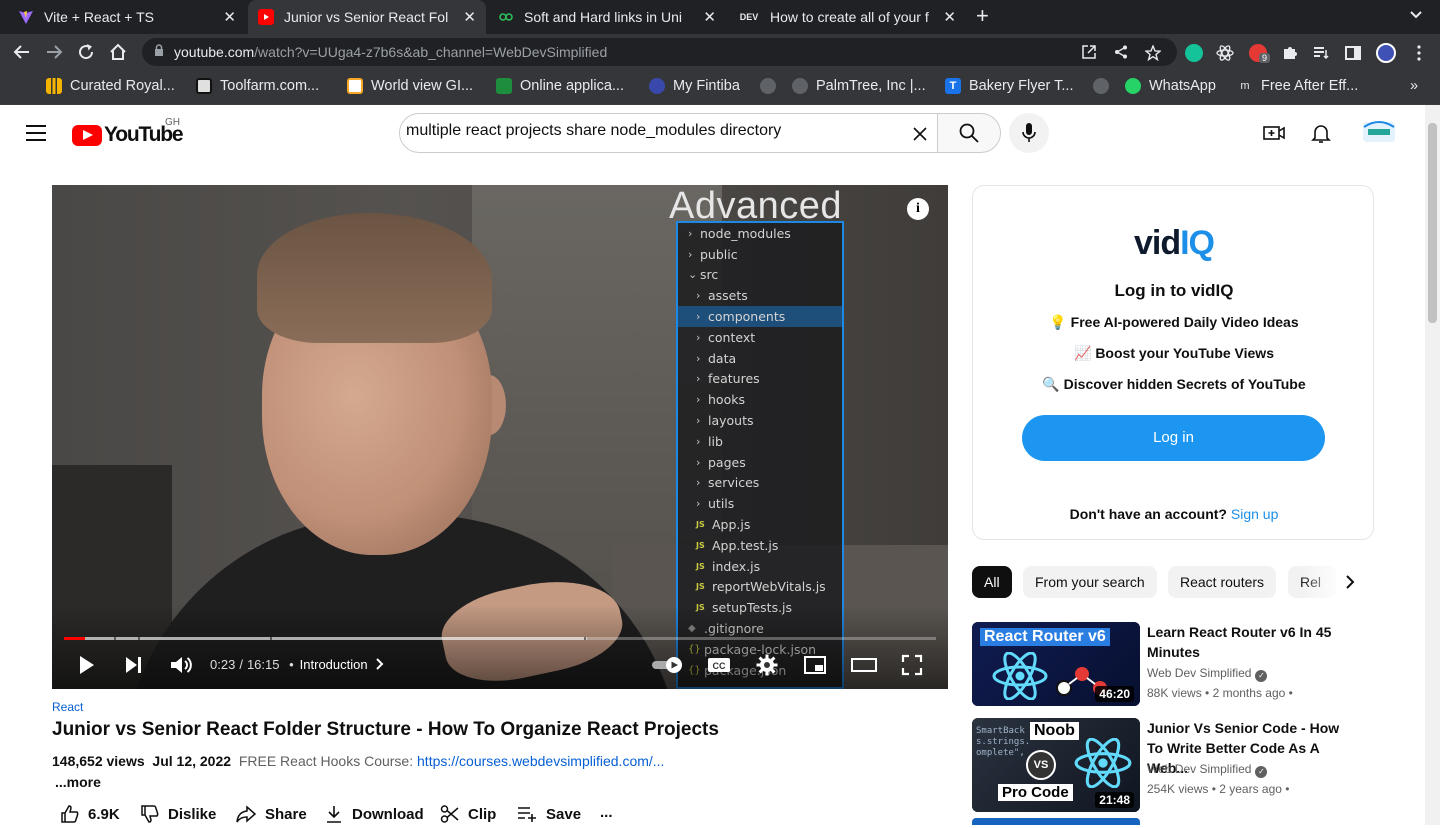 This screenshot has width=1440, height=828. I want to click on bookmark-item: My Fintiba, so click(694, 86).